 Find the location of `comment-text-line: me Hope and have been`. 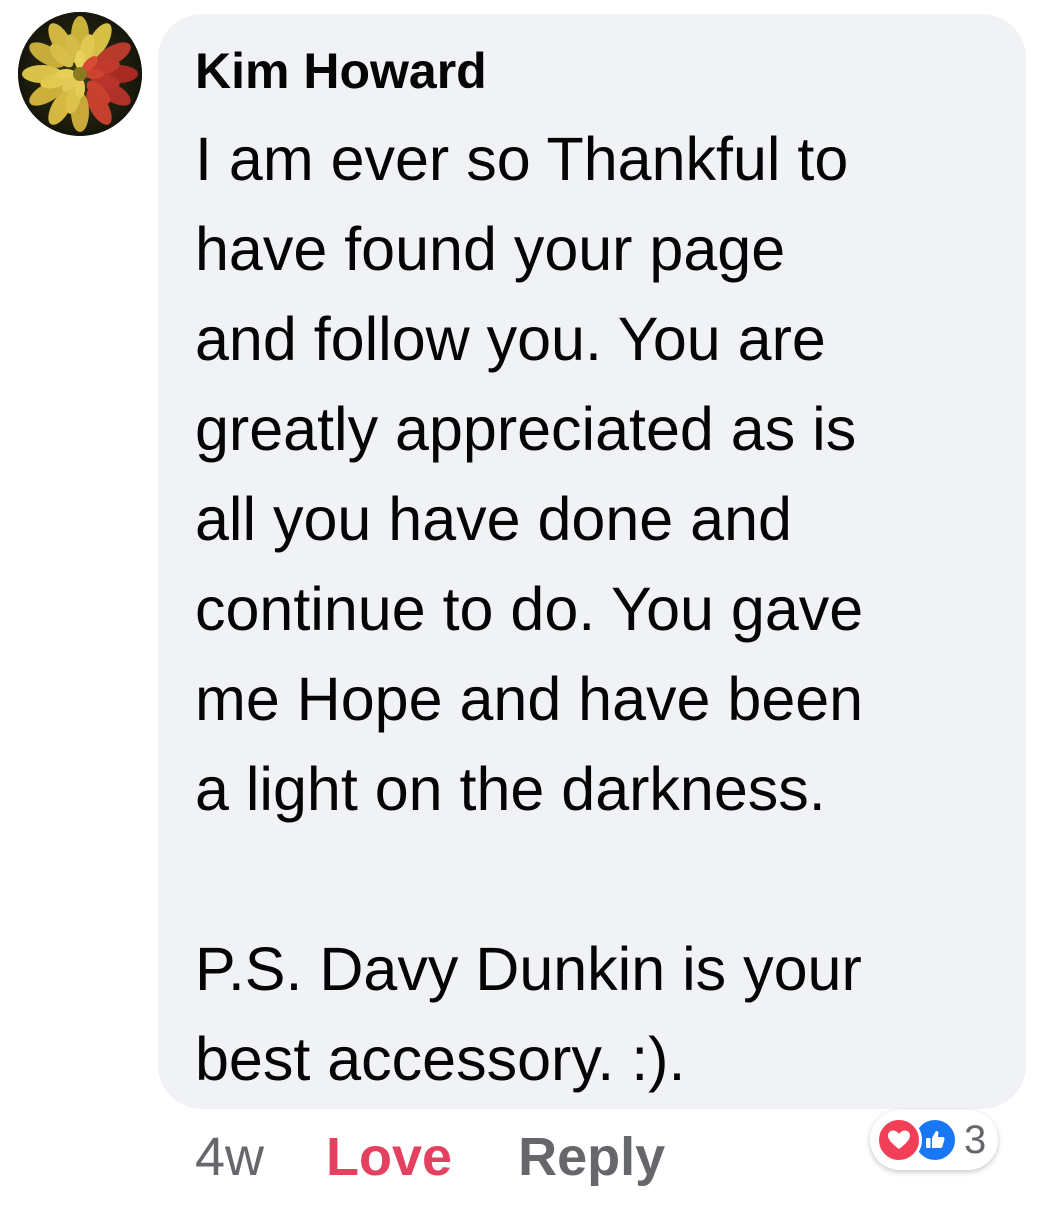

comment-text-line: me Hope and have been is located at coordinates (529, 699).